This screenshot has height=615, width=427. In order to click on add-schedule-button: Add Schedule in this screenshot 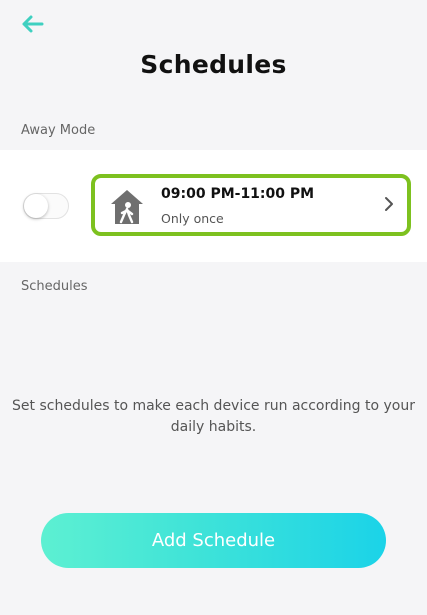, I will do `click(213, 540)`.